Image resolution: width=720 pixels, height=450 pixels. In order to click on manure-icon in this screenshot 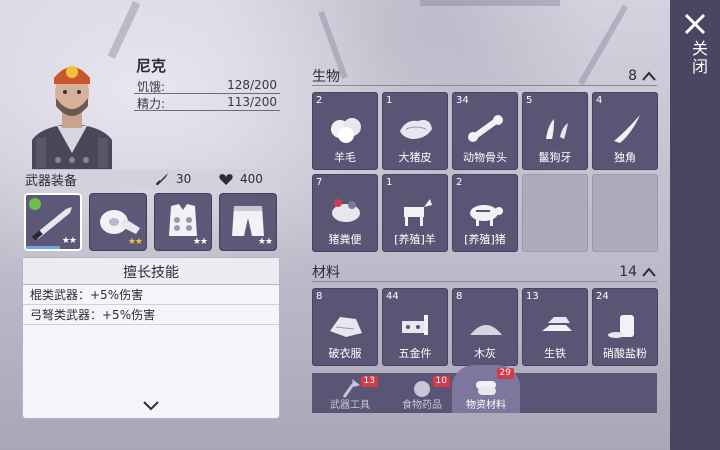, I will do `click(346, 210)`.